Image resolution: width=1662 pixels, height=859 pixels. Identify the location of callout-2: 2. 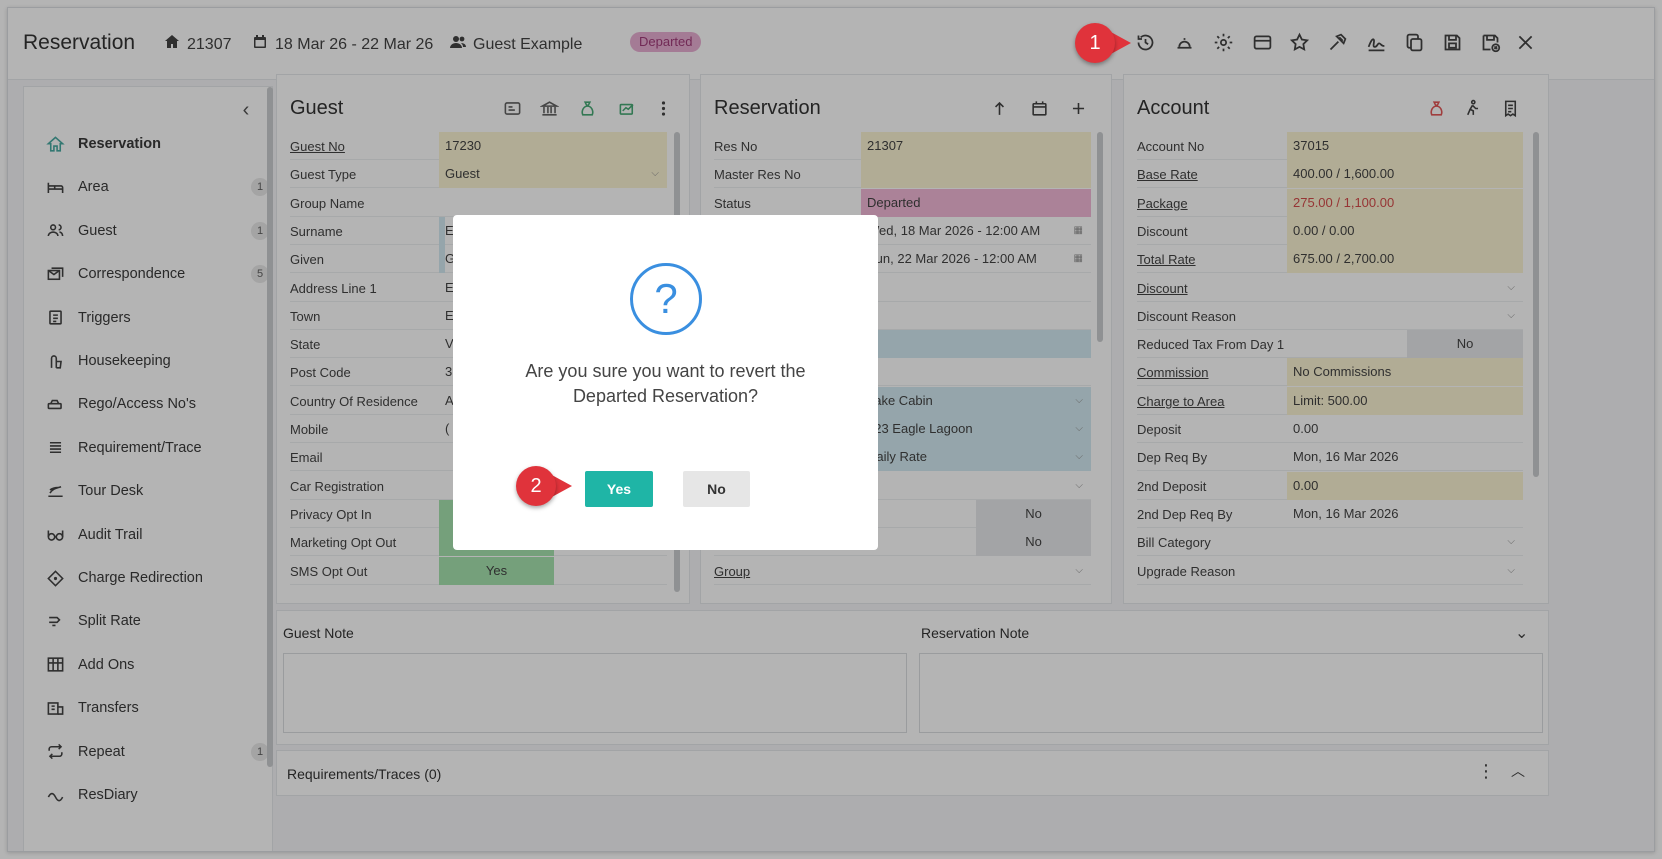
(545, 486).